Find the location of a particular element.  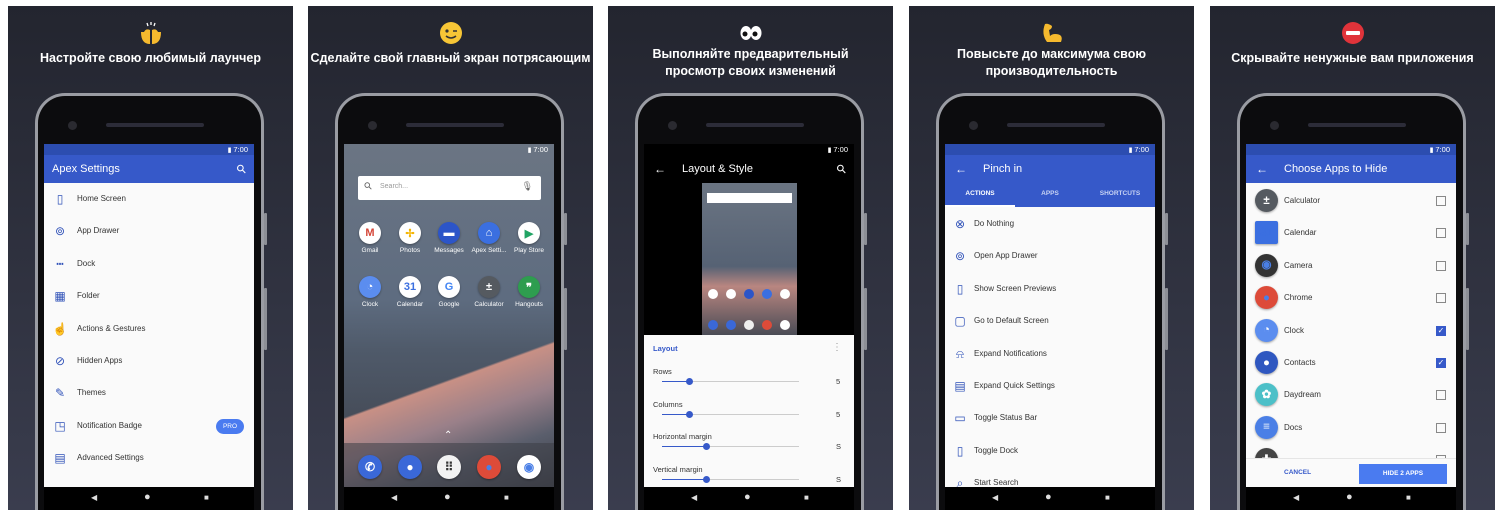

action-item-label: Open App Drawer is located at coordinates (1006, 256).